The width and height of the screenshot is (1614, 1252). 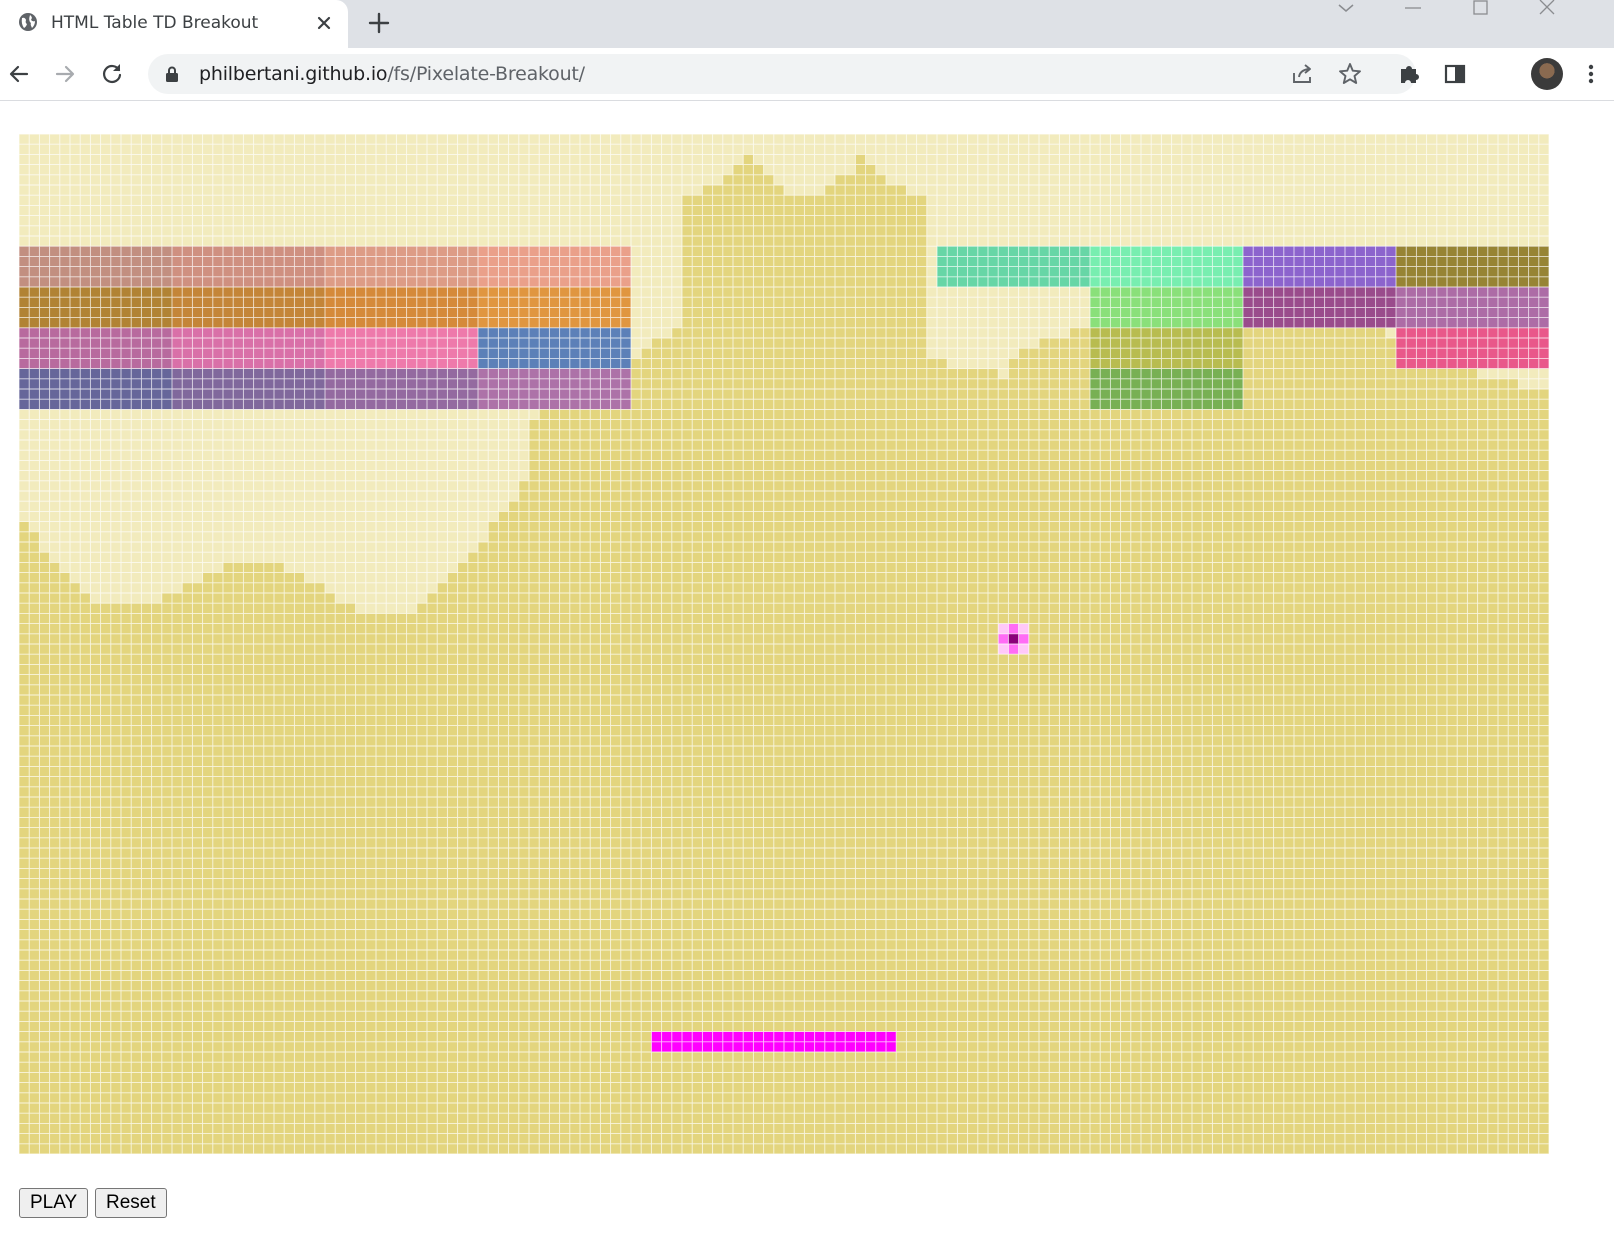 What do you see at coordinates (19, 74) in the screenshot?
I see `back-arrow-icon` at bounding box center [19, 74].